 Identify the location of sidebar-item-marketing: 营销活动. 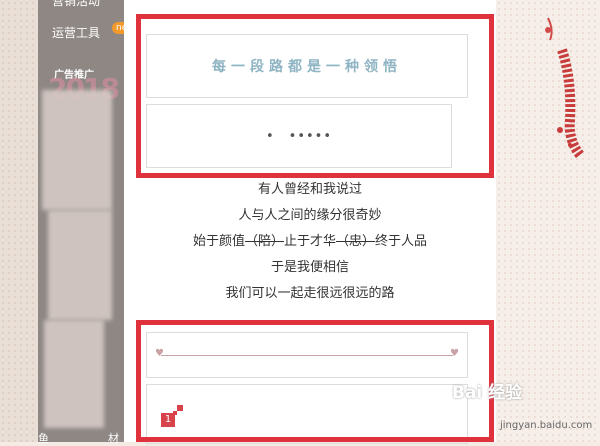
(76, 4).